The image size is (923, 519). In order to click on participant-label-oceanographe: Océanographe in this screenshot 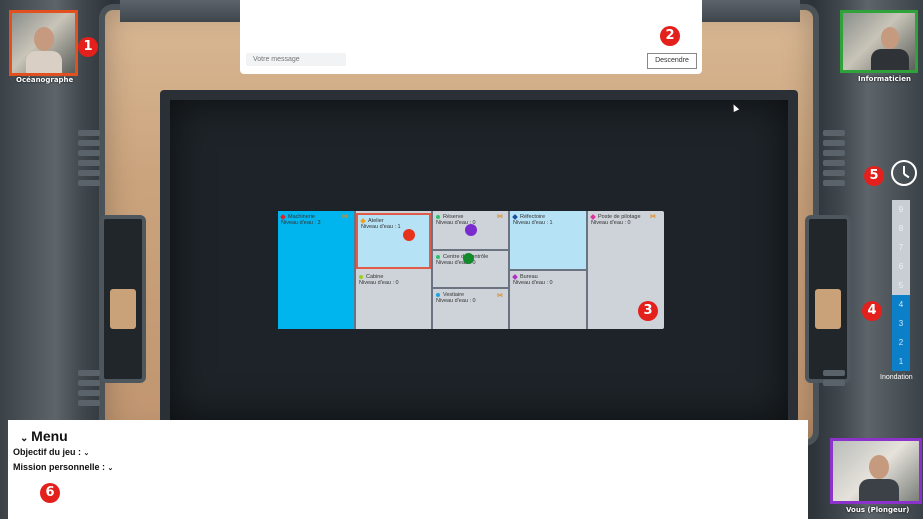, I will do `click(45, 80)`.